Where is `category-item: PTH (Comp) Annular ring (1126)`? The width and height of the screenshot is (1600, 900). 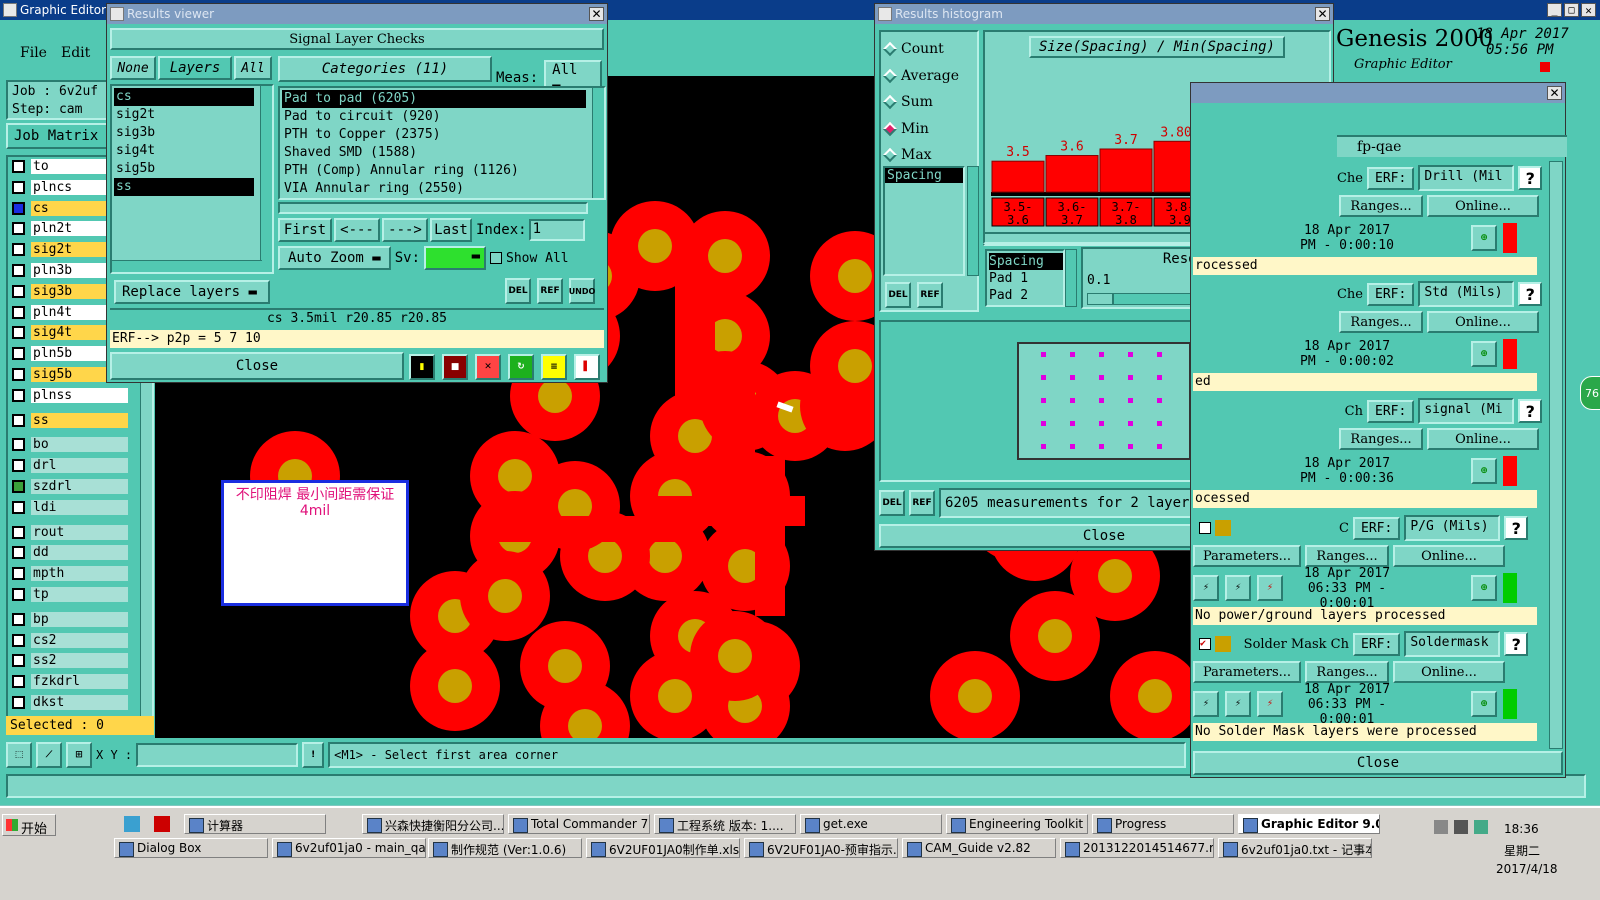 category-item: PTH (Comp) Annular ring (1126) is located at coordinates (434, 171).